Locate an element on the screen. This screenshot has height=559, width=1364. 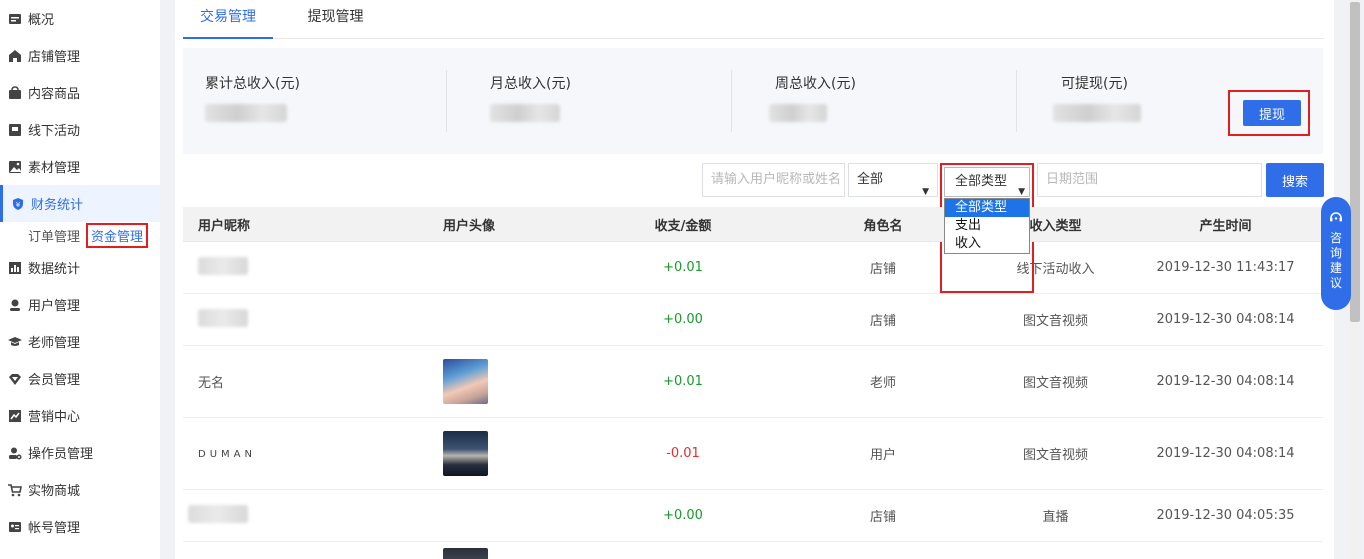
id-card-icon is located at coordinates (15, 527).